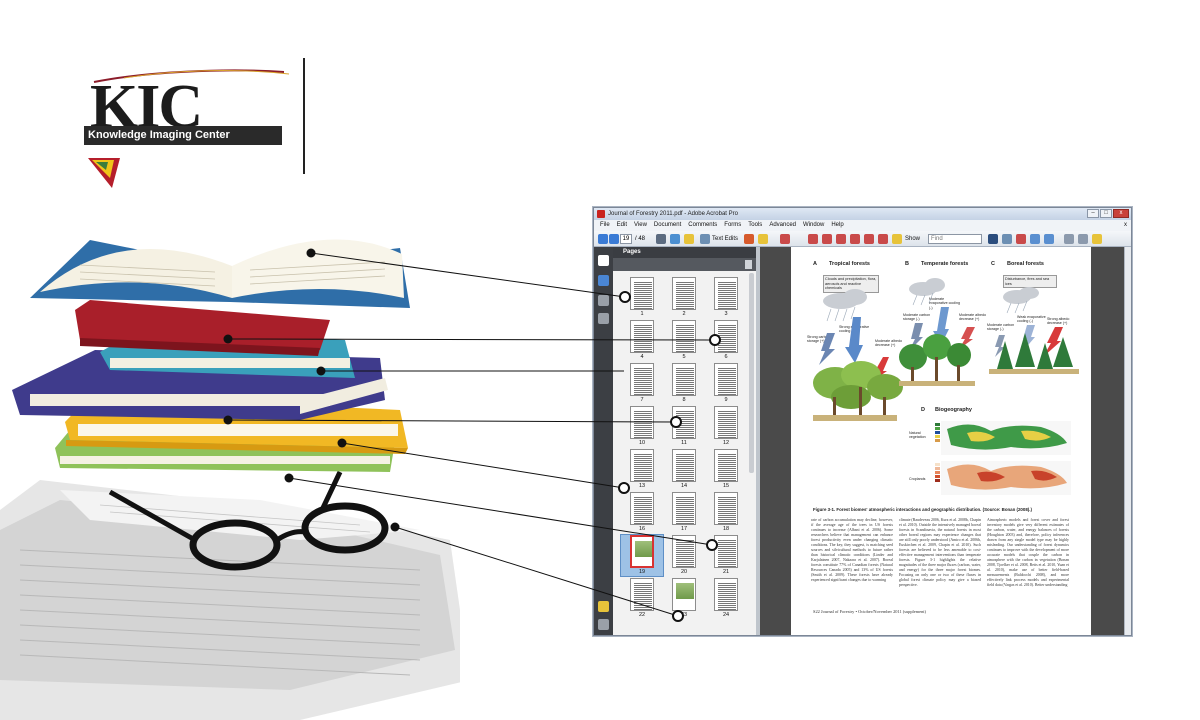 The width and height of the screenshot is (1200, 720). What do you see at coordinates (603, 300) in the screenshot?
I see `layers-nav-icon` at bounding box center [603, 300].